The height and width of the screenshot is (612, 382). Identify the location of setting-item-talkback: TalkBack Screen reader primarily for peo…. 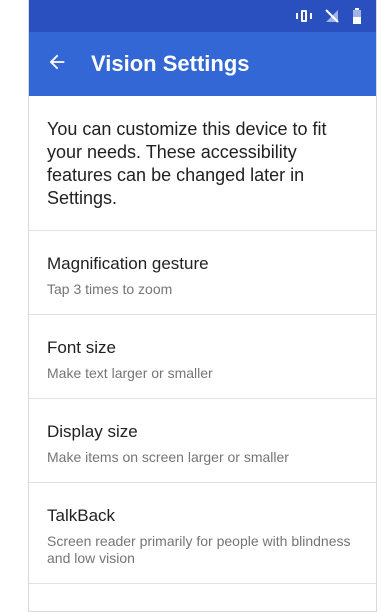
(202, 533).